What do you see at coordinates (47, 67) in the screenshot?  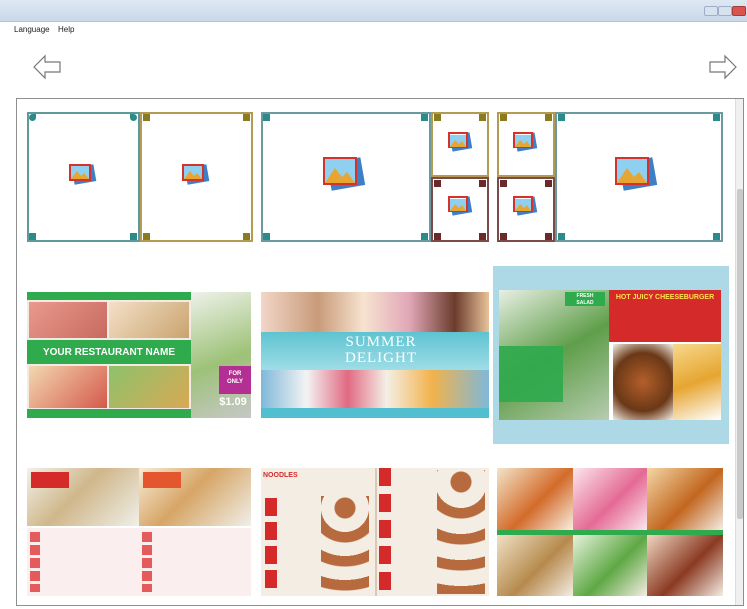 I see `arrow-left-icon` at bounding box center [47, 67].